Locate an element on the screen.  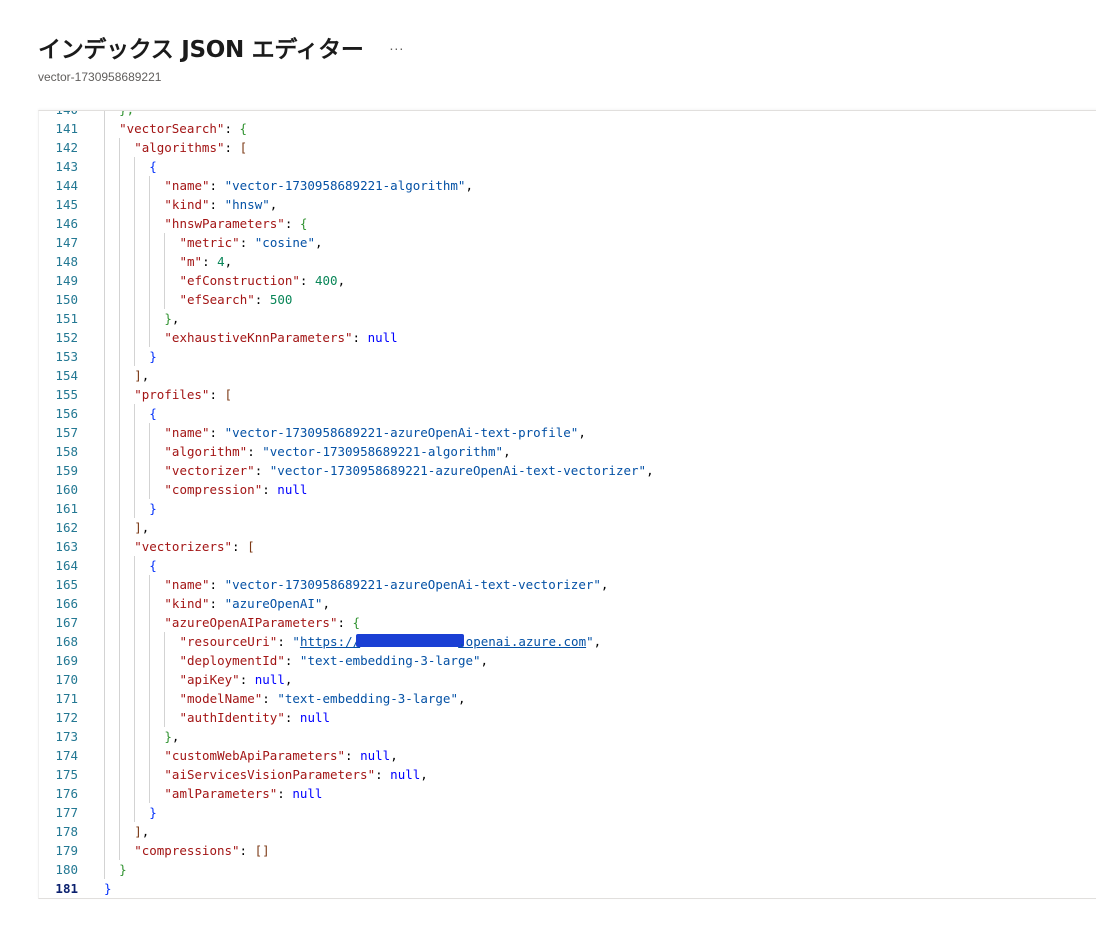
code-text: "apiKey": null, is located at coordinates (236, 679).